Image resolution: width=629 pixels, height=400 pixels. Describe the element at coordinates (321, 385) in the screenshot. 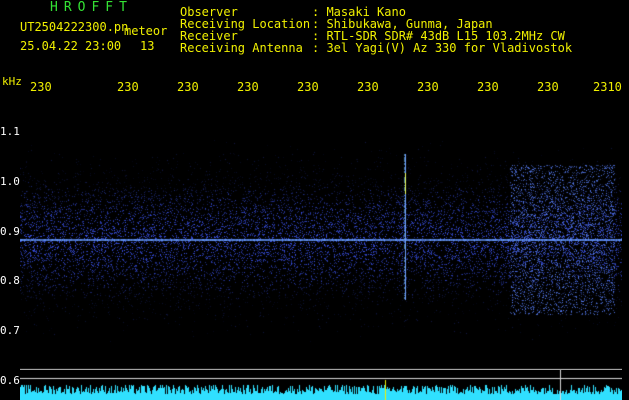

I see `noise-level-strip` at that location.